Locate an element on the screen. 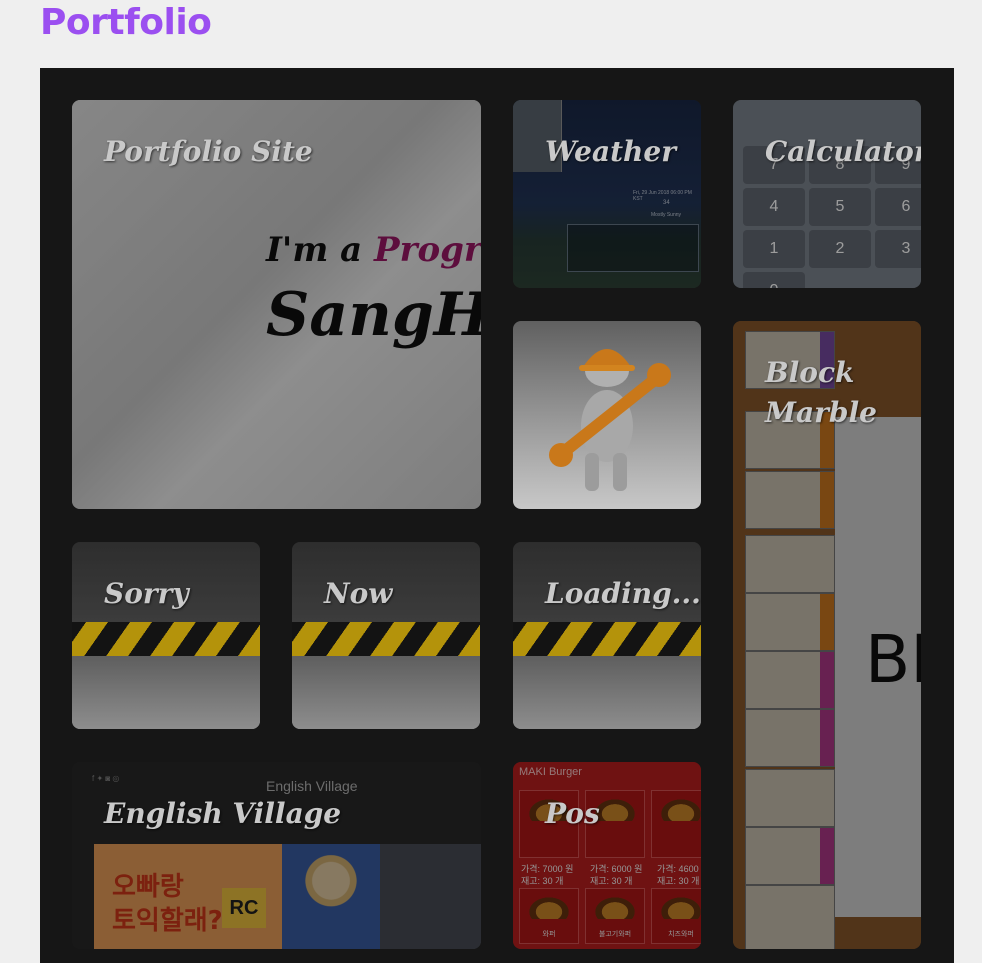  tile-now: Now is located at coordinates (386, 635).